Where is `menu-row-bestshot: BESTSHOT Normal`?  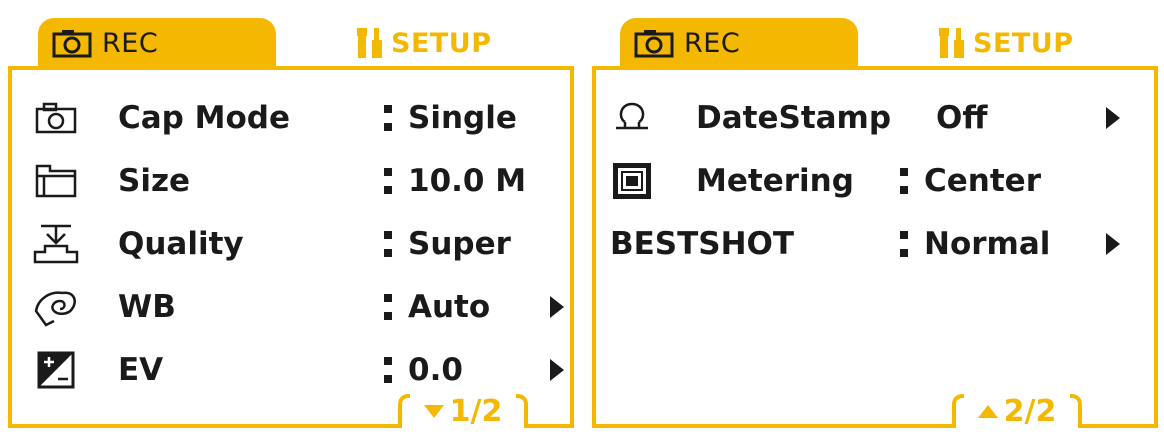 menu-row-bestshot: BESTSHOT Normal is located at coordinates (875, 244).